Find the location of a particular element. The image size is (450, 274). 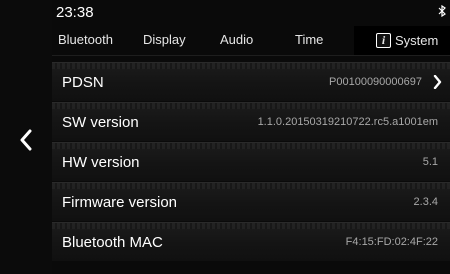

row-value: F4:15:FD:02:4F:22 is located at coordinates (391, 242).